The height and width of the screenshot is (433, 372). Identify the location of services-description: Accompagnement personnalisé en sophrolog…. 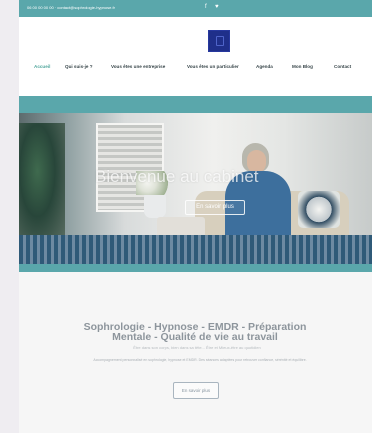
(200, 360).